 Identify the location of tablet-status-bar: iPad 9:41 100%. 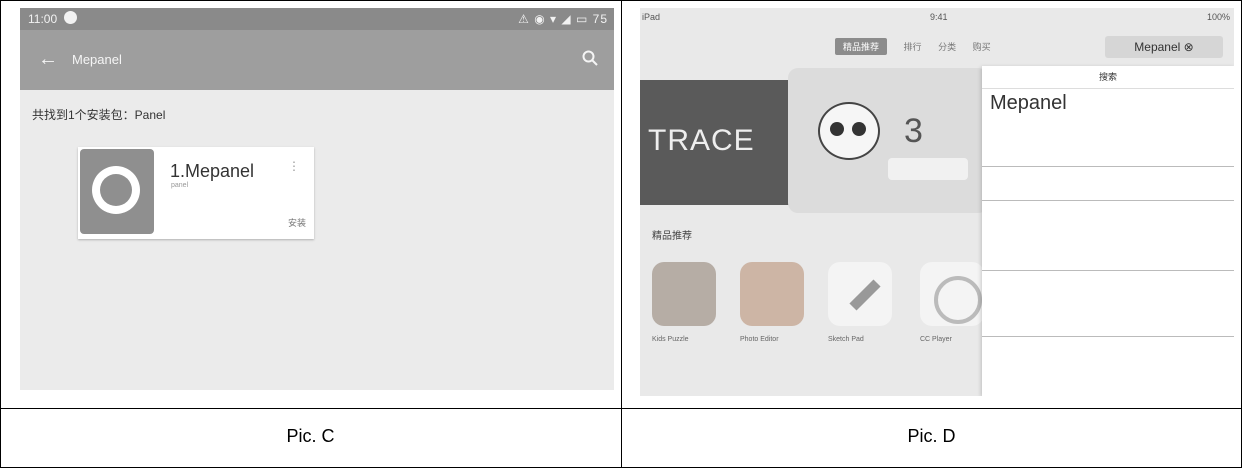
(937, 18).